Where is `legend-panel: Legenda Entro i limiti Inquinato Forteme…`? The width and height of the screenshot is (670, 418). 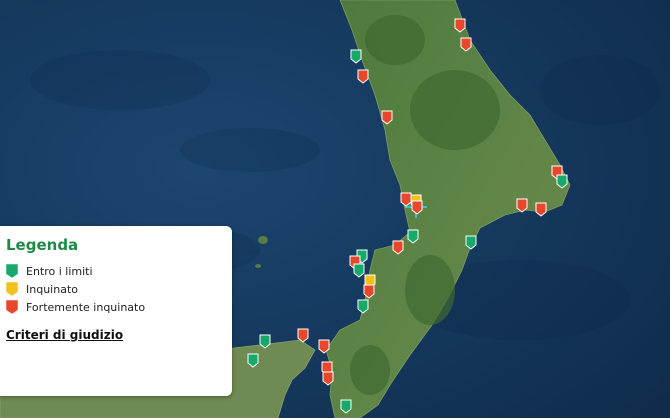
legend-panel: Legenda Entro i limiti Inquinato Forteme… is located at coordinates (116, 311).